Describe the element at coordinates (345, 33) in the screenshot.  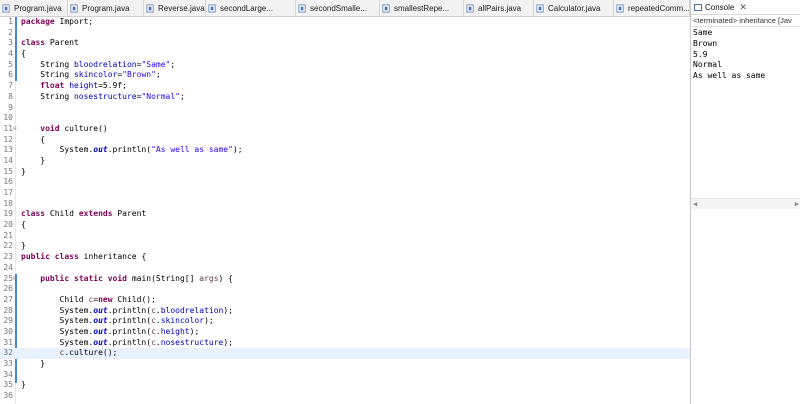
I see `code-line: 2` at that location.